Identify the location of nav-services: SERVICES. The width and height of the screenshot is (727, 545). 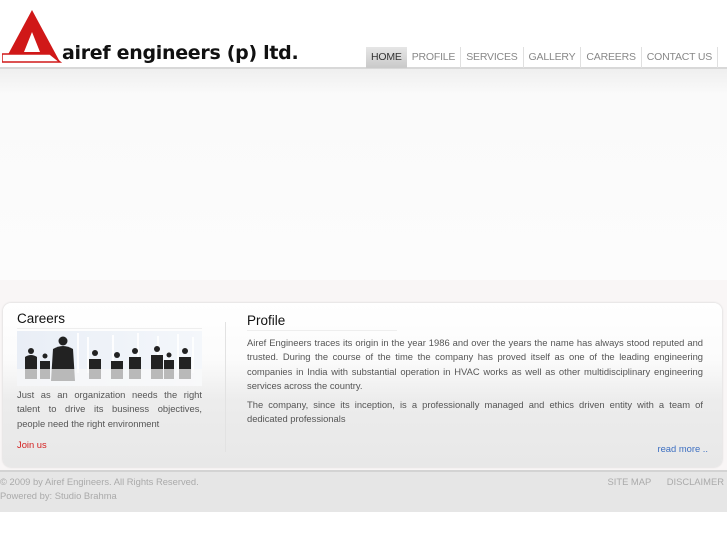
(491, 57).